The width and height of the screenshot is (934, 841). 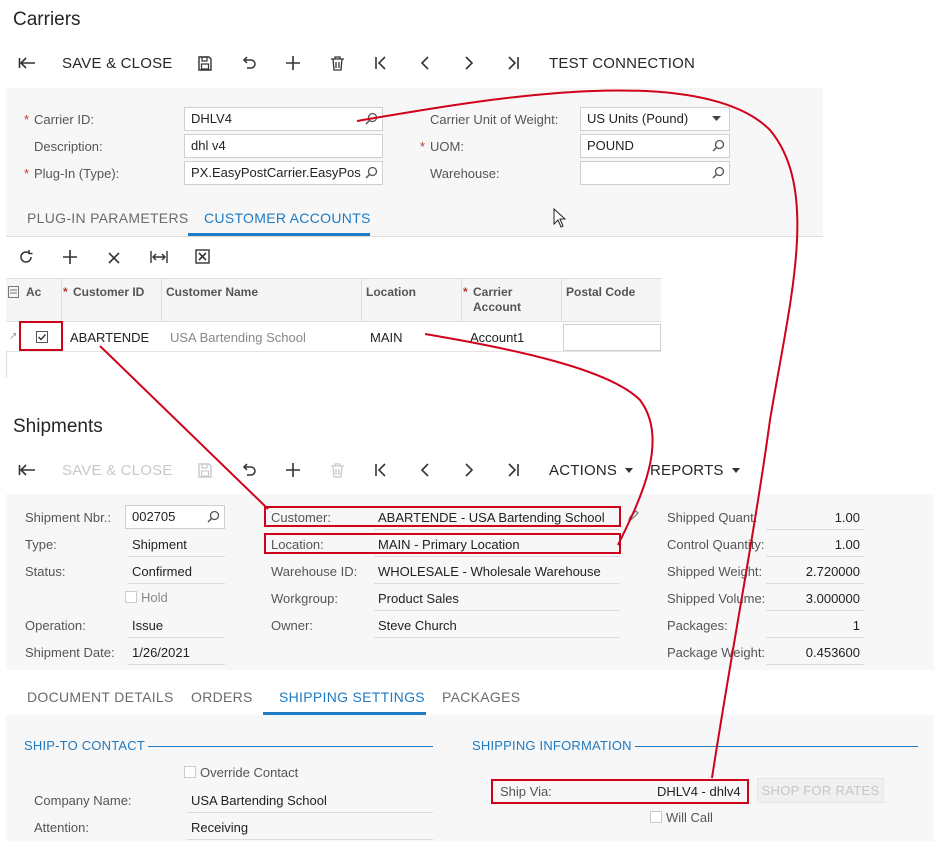 What do you see at coordinates (84, 745) in the screenshot?
I see `ship-to-contact-header: SHIP-TO CONTACT` at bounding box center [84, 745].